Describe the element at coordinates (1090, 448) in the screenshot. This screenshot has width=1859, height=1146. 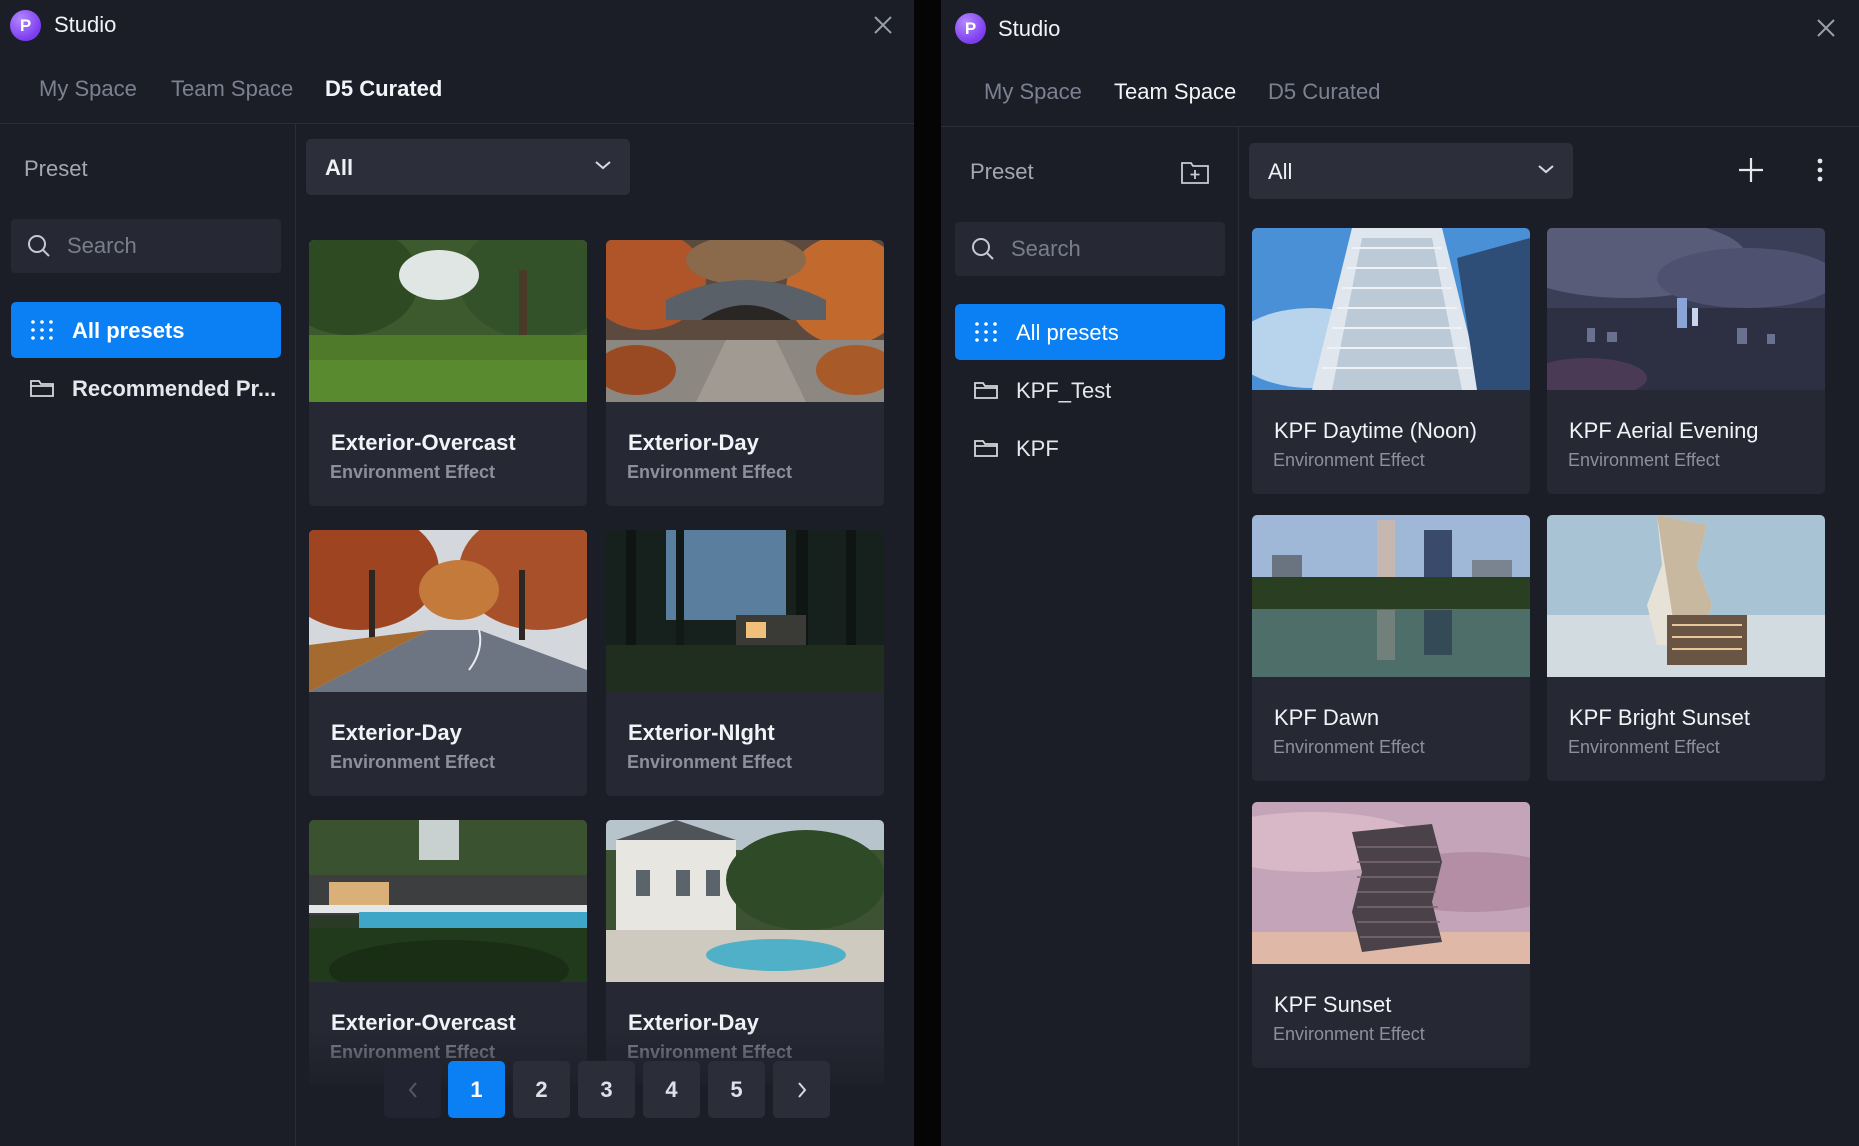
I see `sidebar-item-kpf: KPF` at that location.